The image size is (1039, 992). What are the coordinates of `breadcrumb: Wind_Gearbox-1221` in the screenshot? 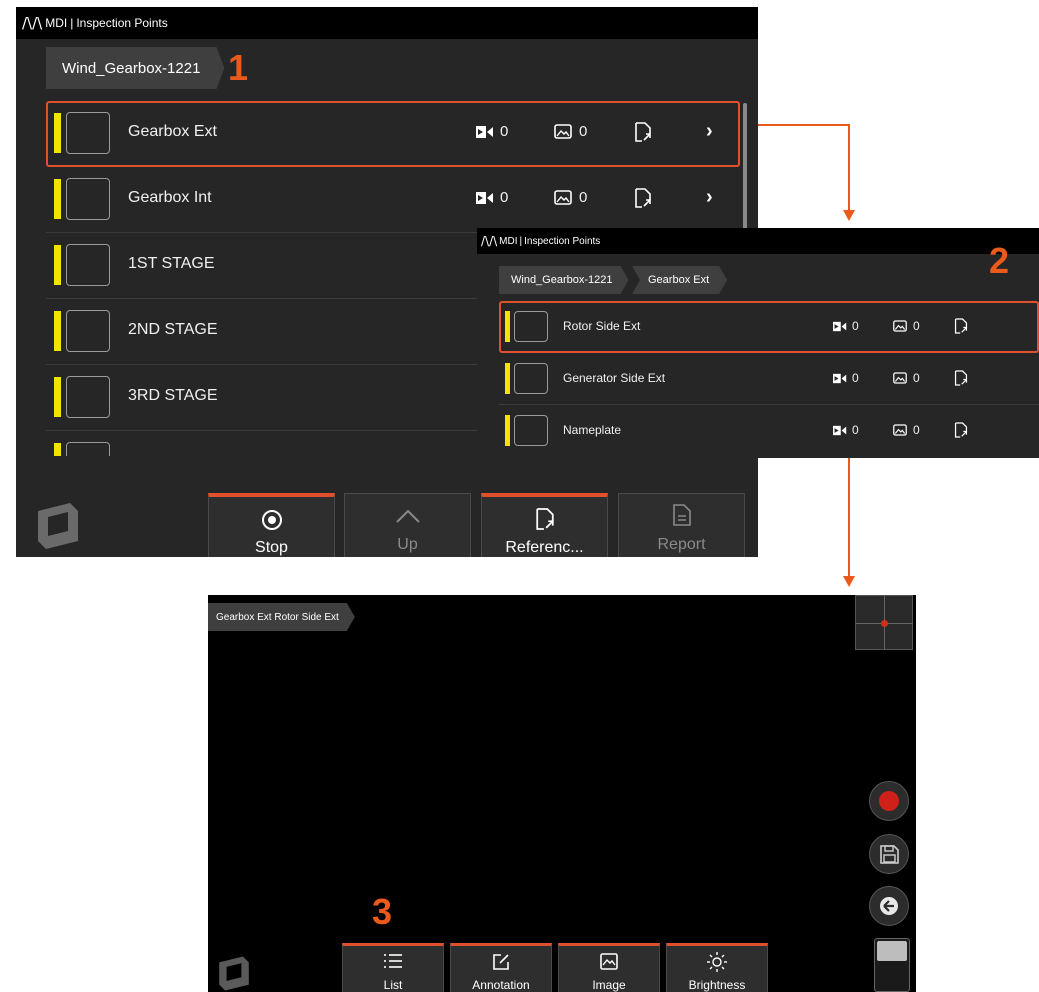 It's located at (135, 68).